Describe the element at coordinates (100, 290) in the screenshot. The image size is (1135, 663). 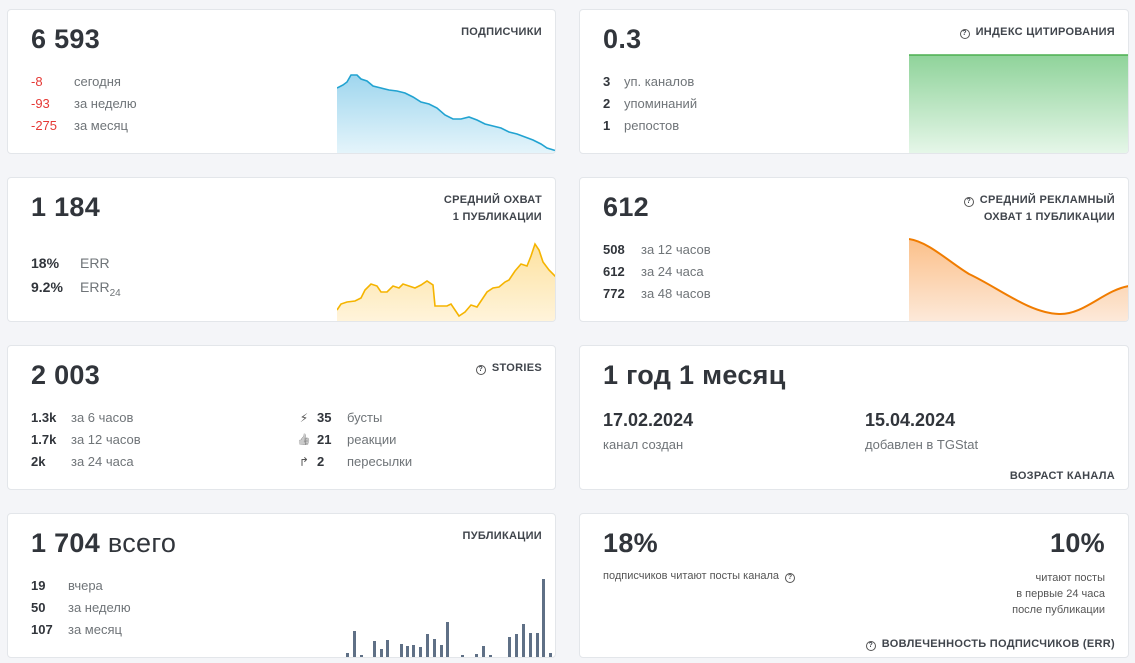
I see `stat-label: ERR24` at that location.